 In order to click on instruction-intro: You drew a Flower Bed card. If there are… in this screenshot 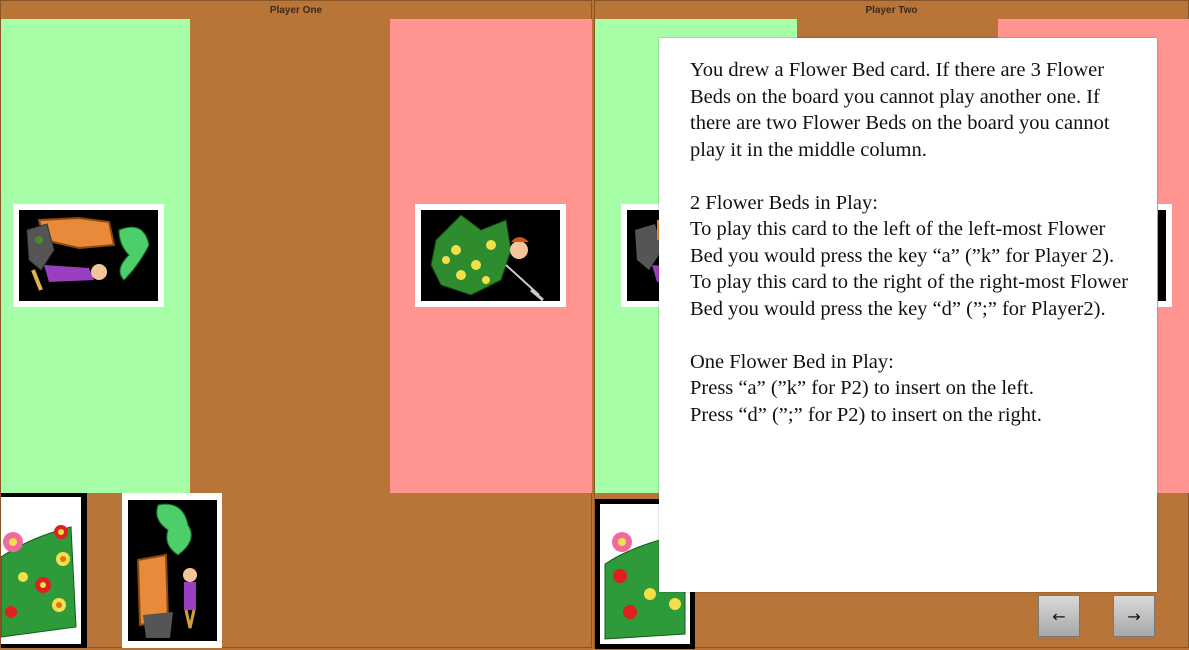, I will do `click(900, 110)`.